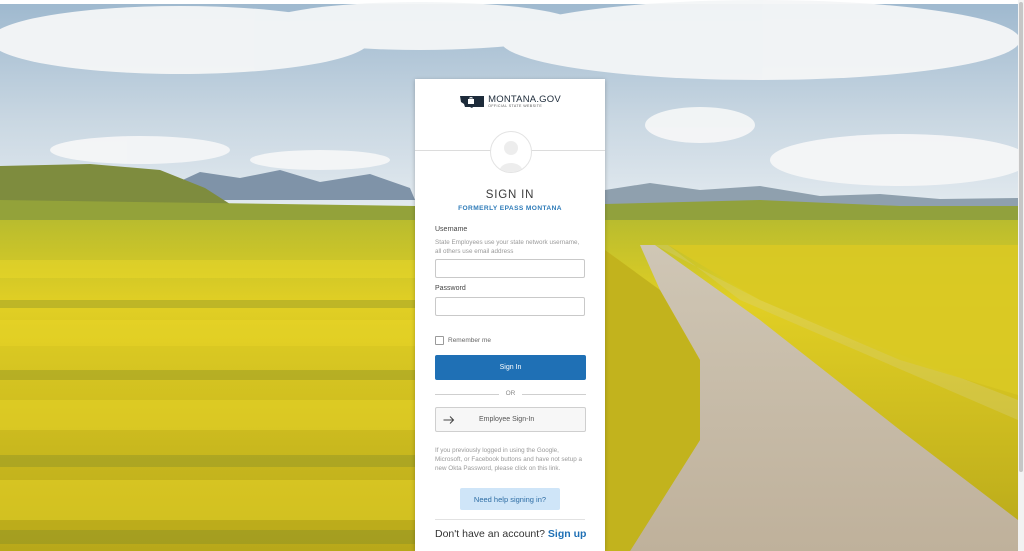 Image resolution: width=1024 pixels, height=551 pixels. What do you see at coordinates (515, 106) in the screenshot?
I see `logo-subtitle: OFFICIAL STATE WEBSITE` at bounding box center [515, 106].